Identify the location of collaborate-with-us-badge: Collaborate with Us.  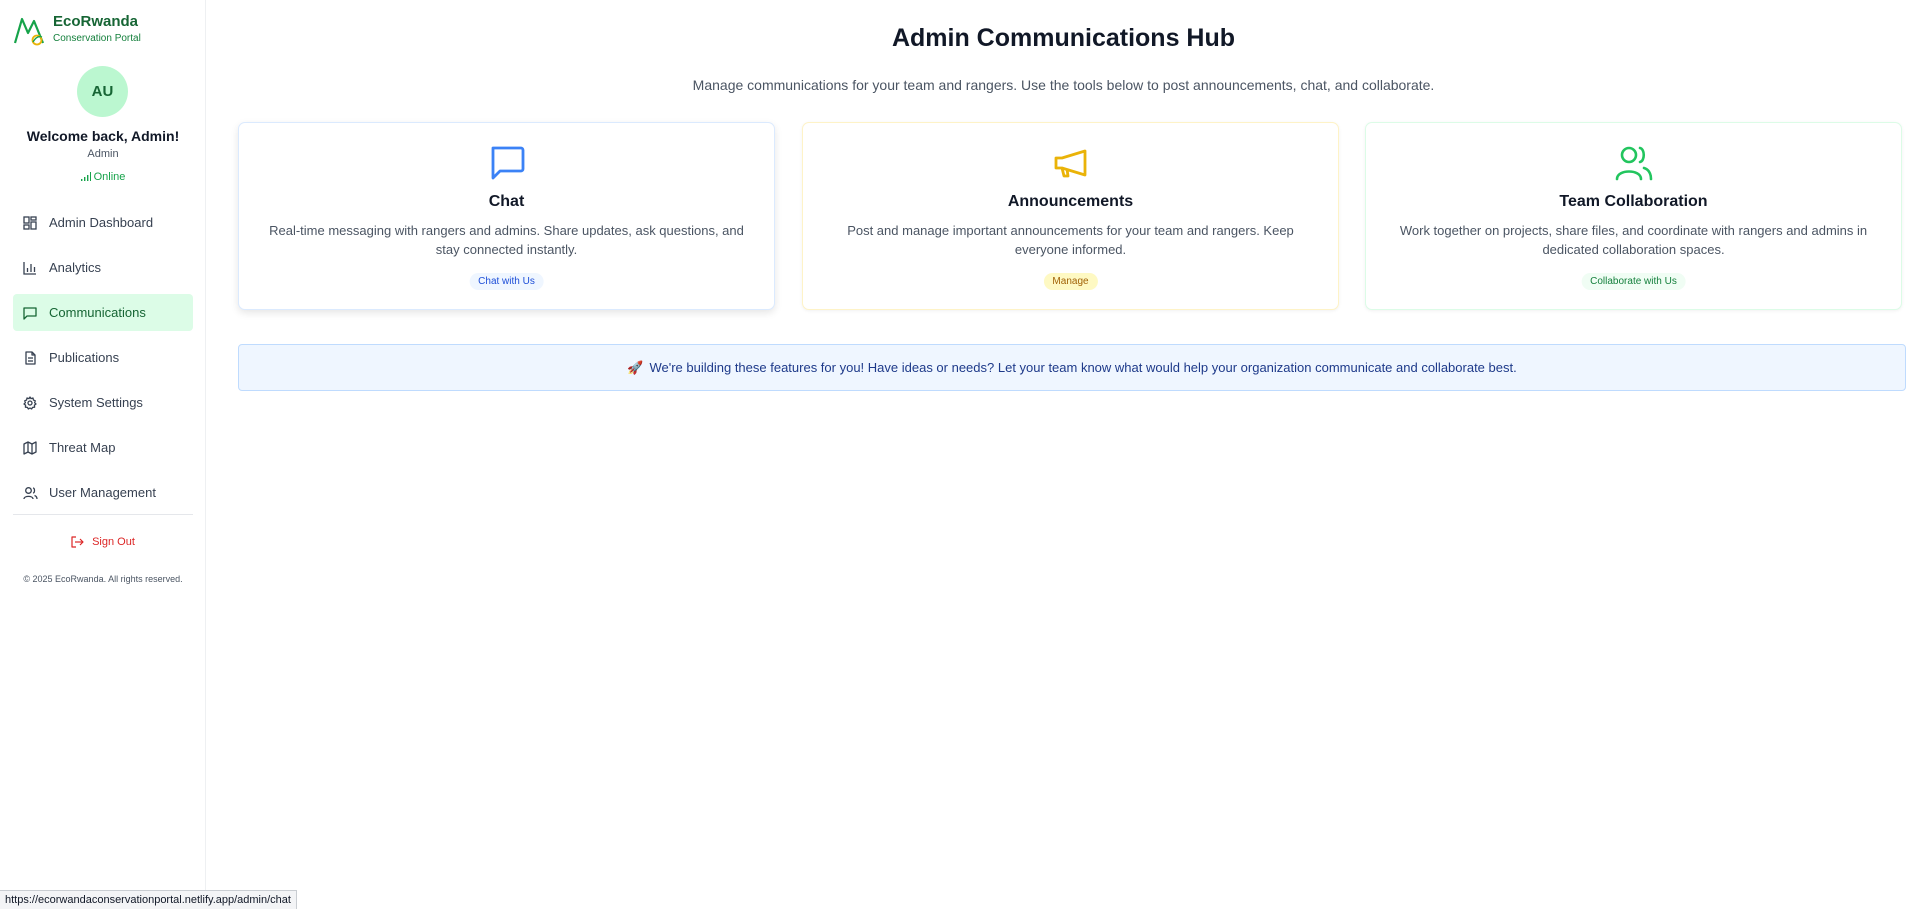
(1633, 281).